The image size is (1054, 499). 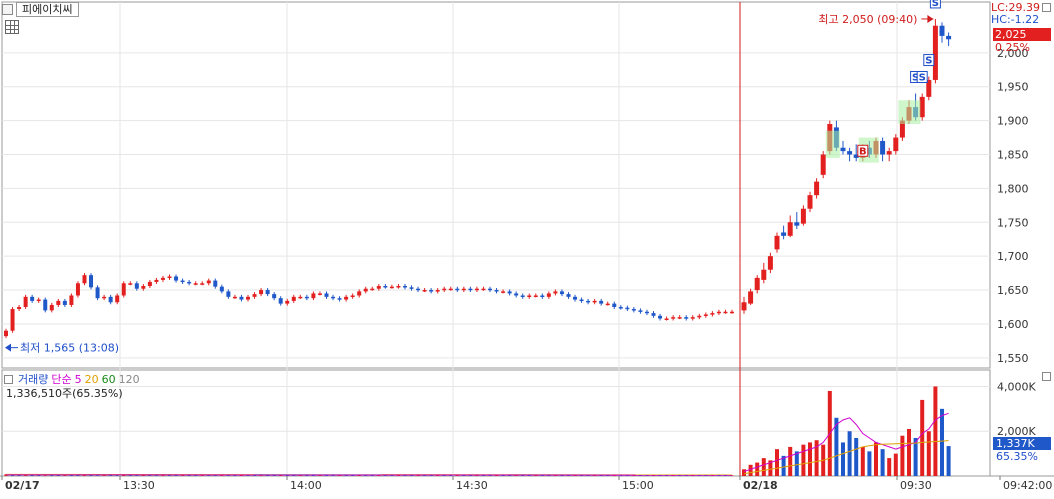 I want to click on volume-summary: 1,336,510주(65.35%), so click(x=64, y=393).